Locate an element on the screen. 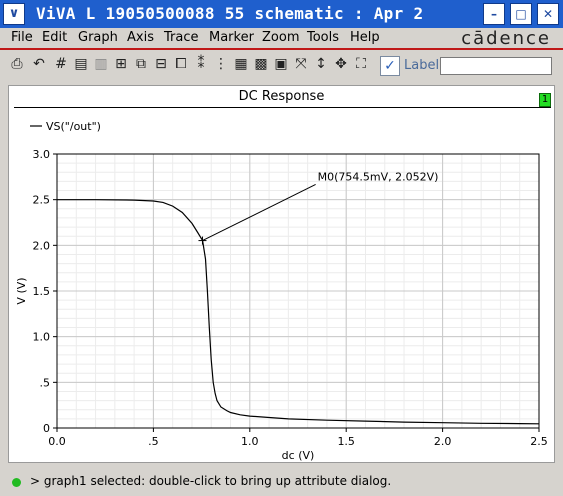  y-axis-label: V (V) is located at coordinates (21, 290).